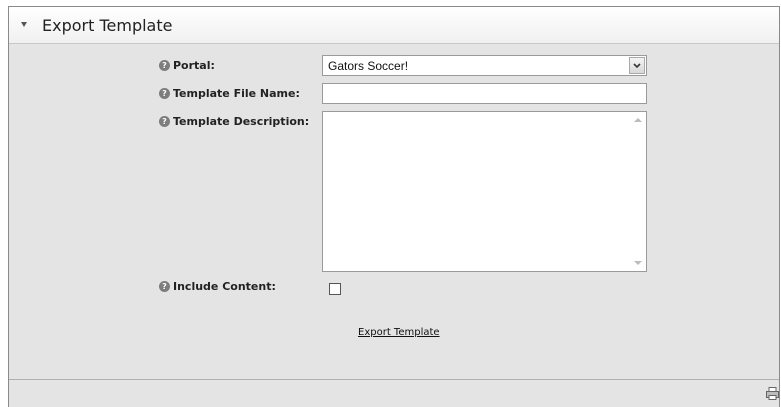 The width and height of the screenshot is (781, 407). I want to click on template-file-name-label-row: ? Template File Name:, so click(229, 93).